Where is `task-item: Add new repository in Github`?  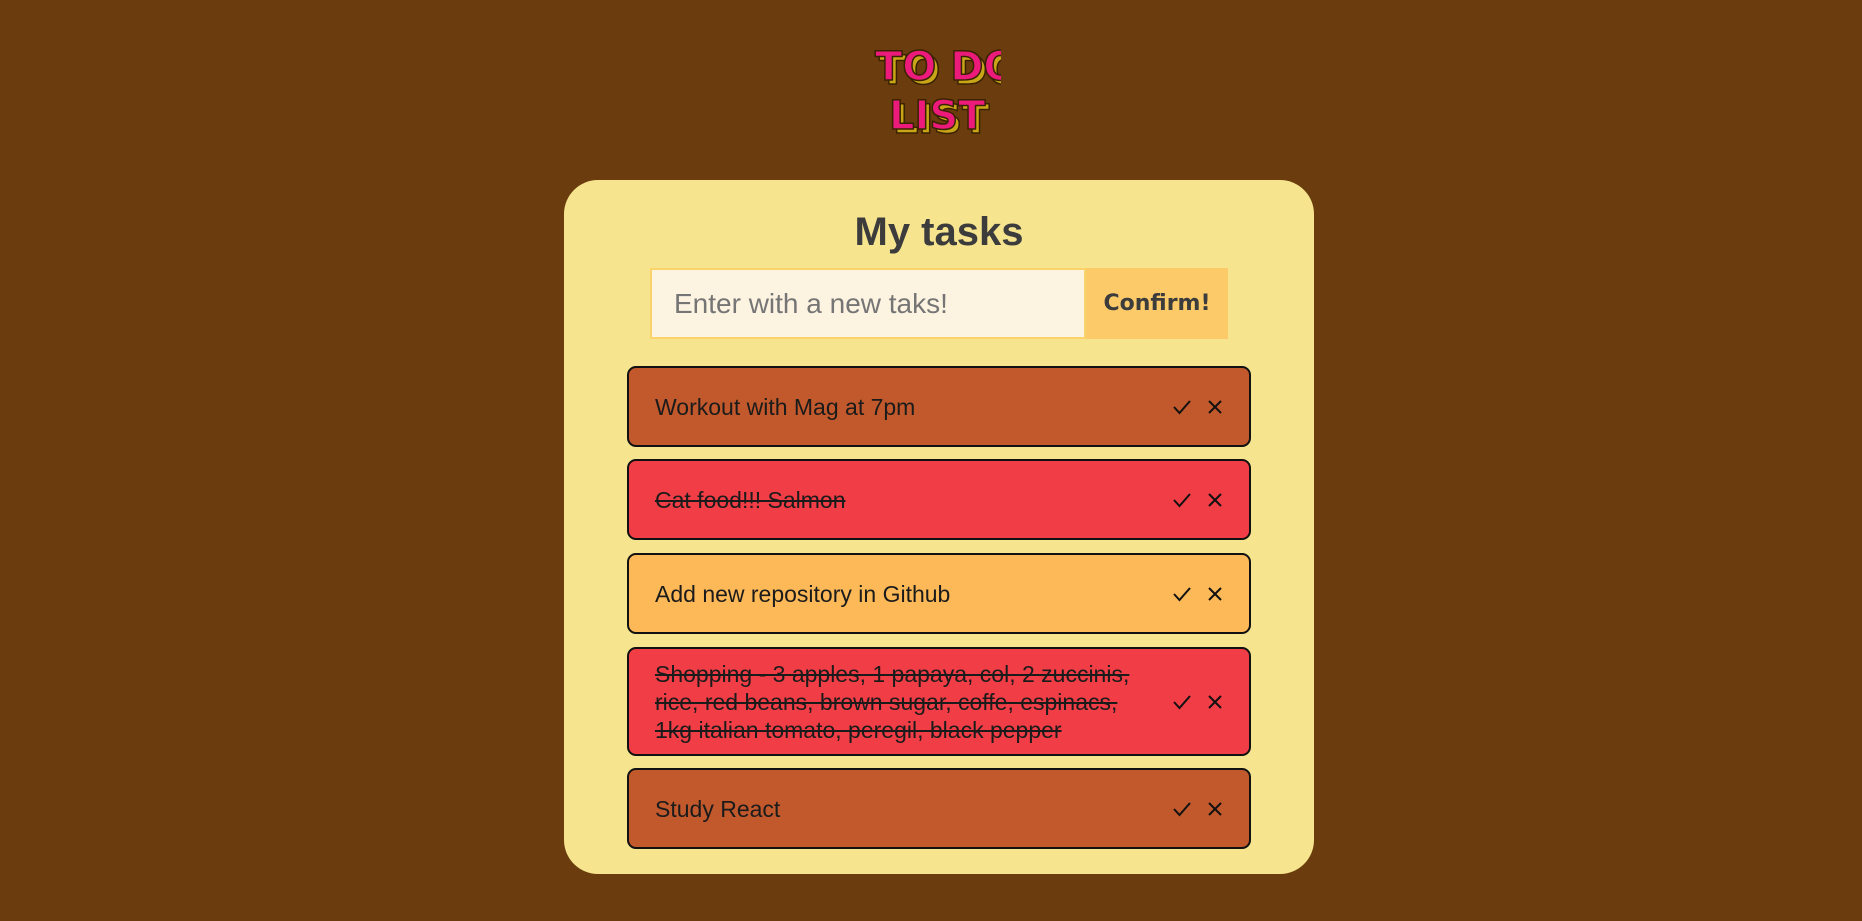
task-item: Add new repository in Github is located at coordinates (939, 593).